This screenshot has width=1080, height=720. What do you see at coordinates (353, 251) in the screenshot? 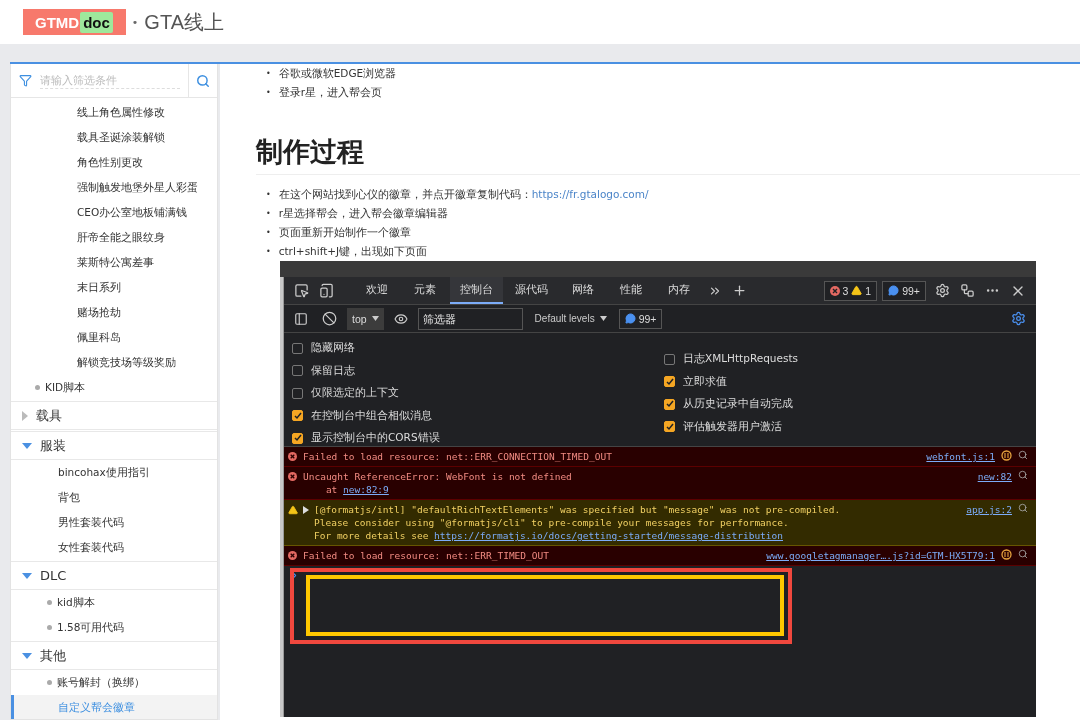
I see `list-item: ctrl+shift+J键，出现如下页面` at bounding box center [353, 251].